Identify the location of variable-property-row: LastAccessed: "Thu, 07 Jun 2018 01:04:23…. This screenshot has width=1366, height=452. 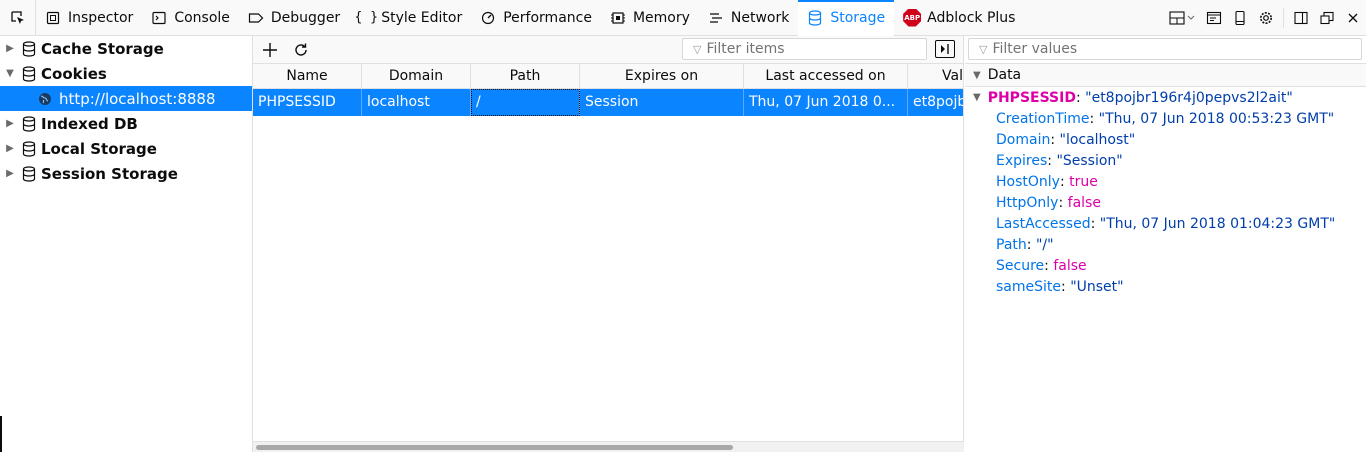
(1165, 223).